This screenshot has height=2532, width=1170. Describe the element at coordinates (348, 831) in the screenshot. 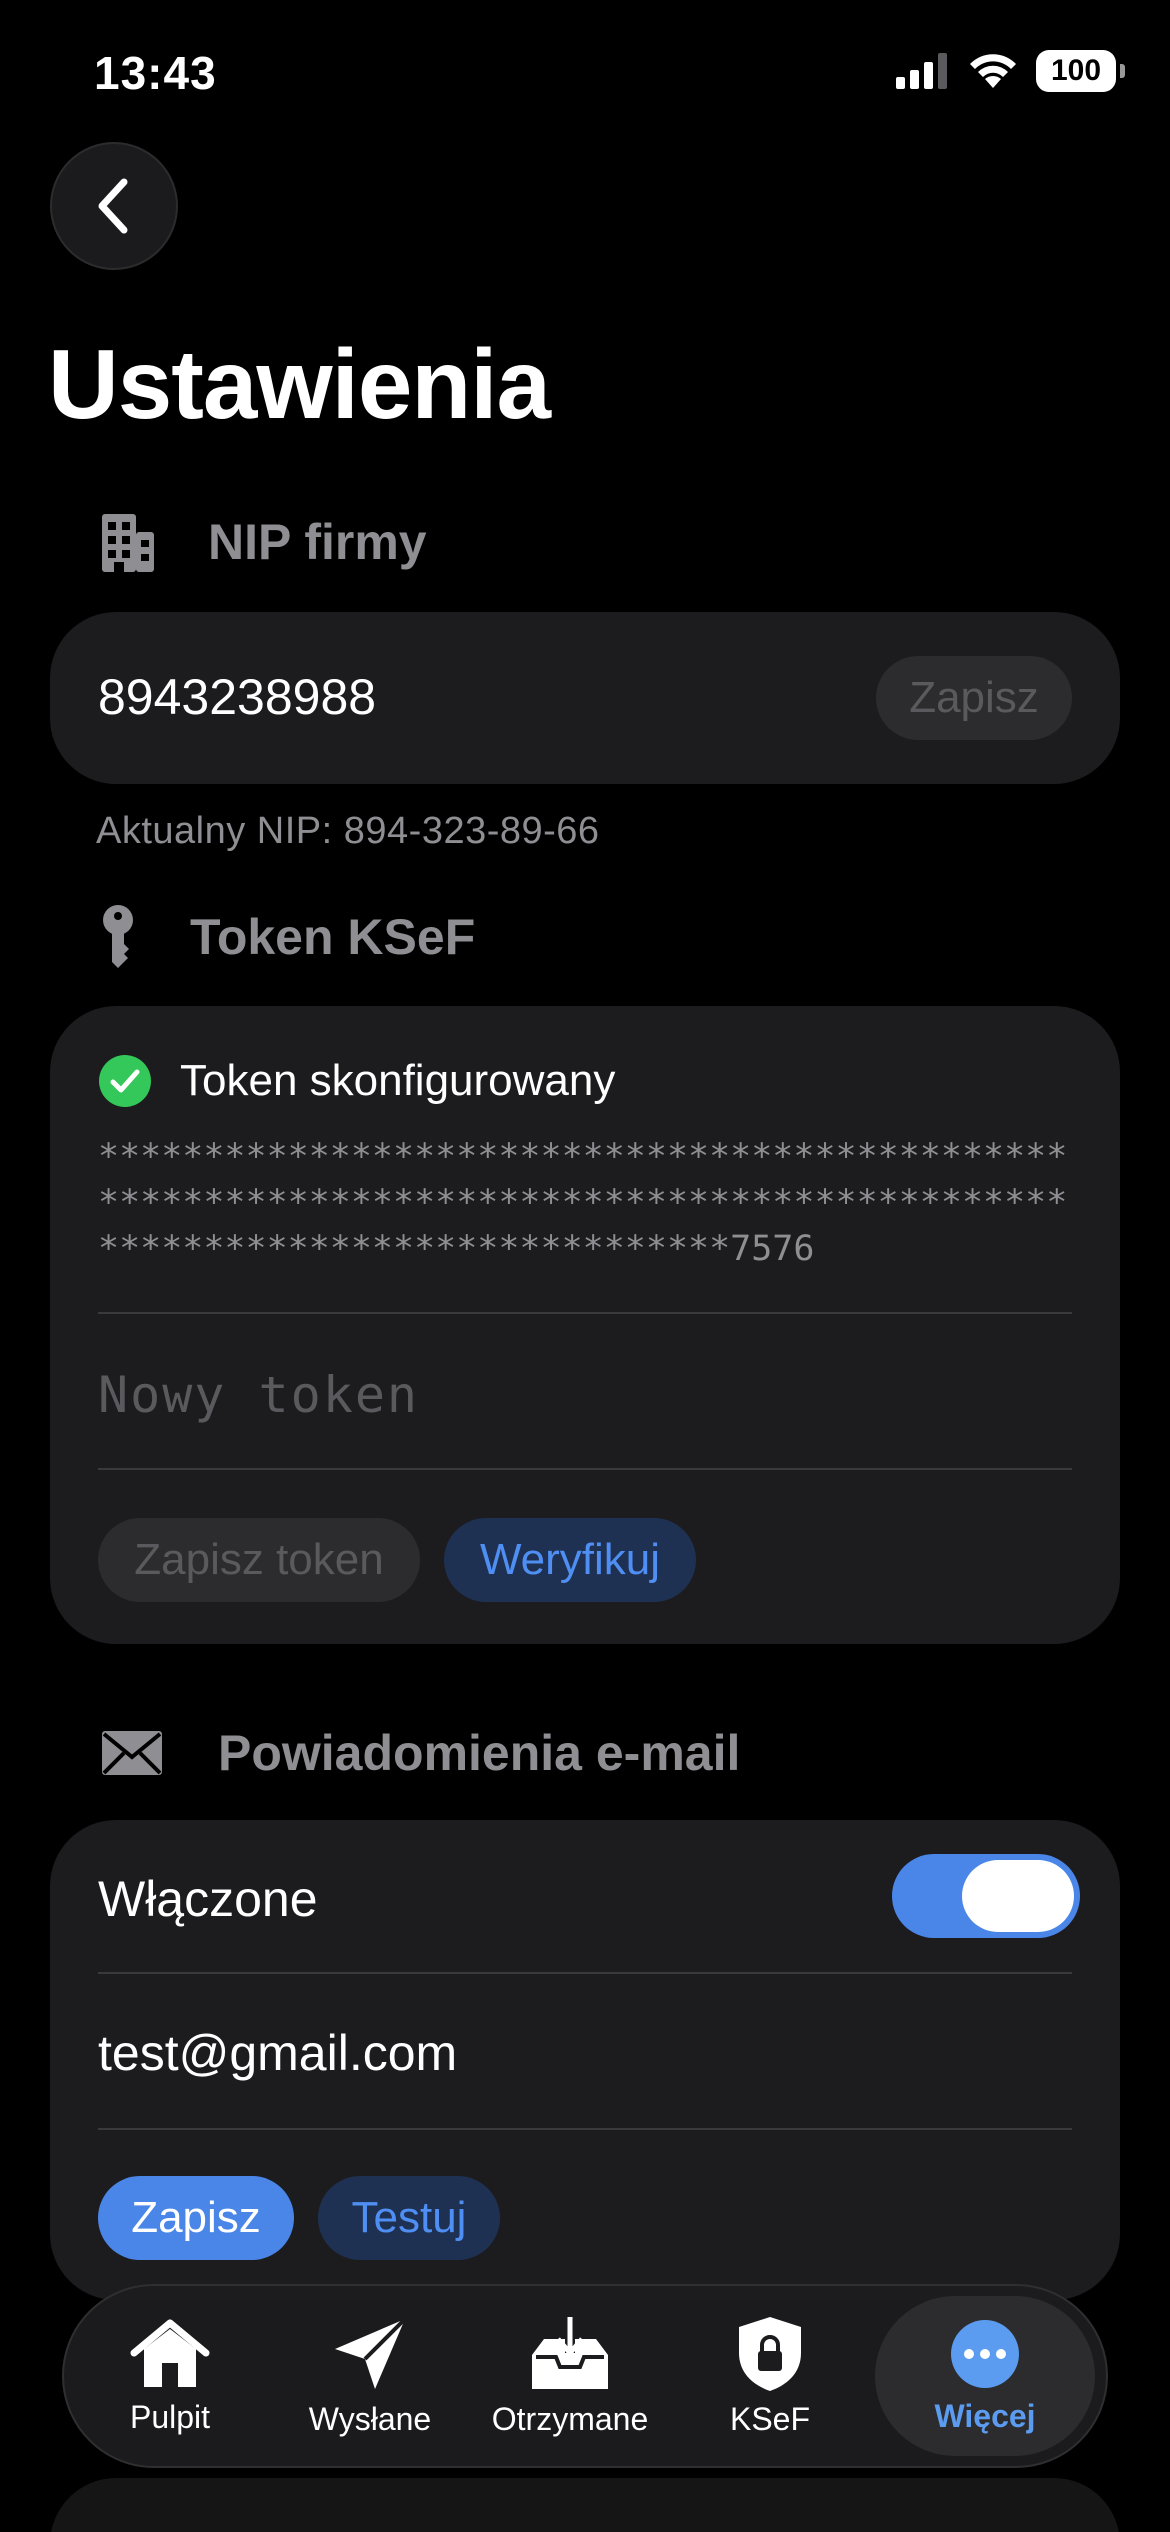

I see `current-nip-hint: Aktualny NIP: 894-323-89-66` at that location.